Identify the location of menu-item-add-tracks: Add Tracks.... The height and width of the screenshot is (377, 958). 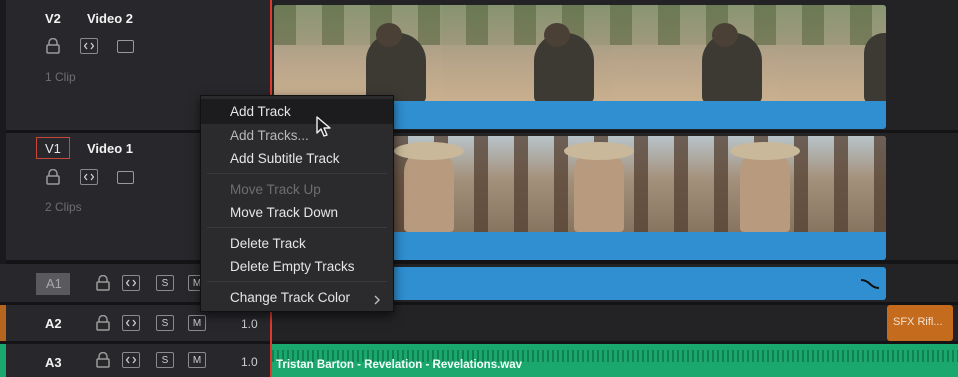
(269, 135).